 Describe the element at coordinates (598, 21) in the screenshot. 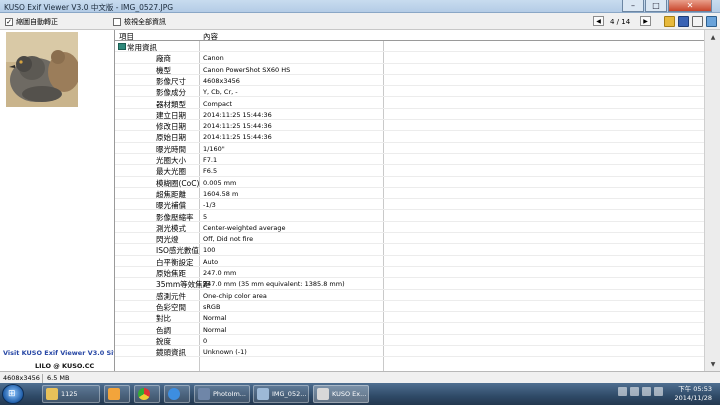

I see `previous-image-button: ◀` at that location.